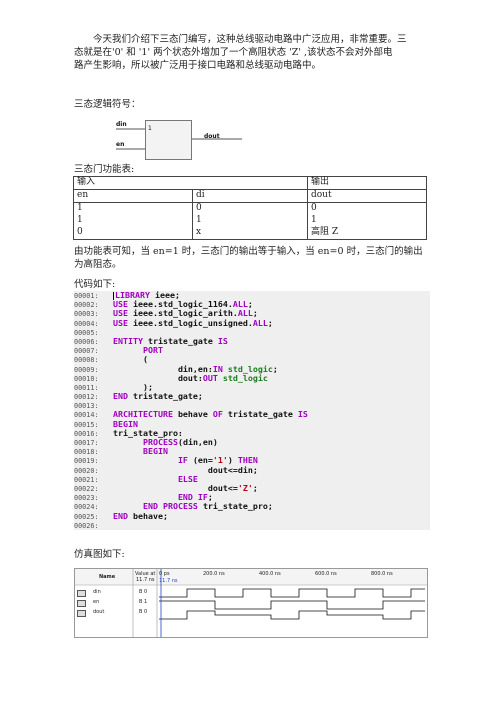  What do you see at coordinates (367, 183) in the screenshot?
I see `group-output: 输出` at bounding box center [367, 183].